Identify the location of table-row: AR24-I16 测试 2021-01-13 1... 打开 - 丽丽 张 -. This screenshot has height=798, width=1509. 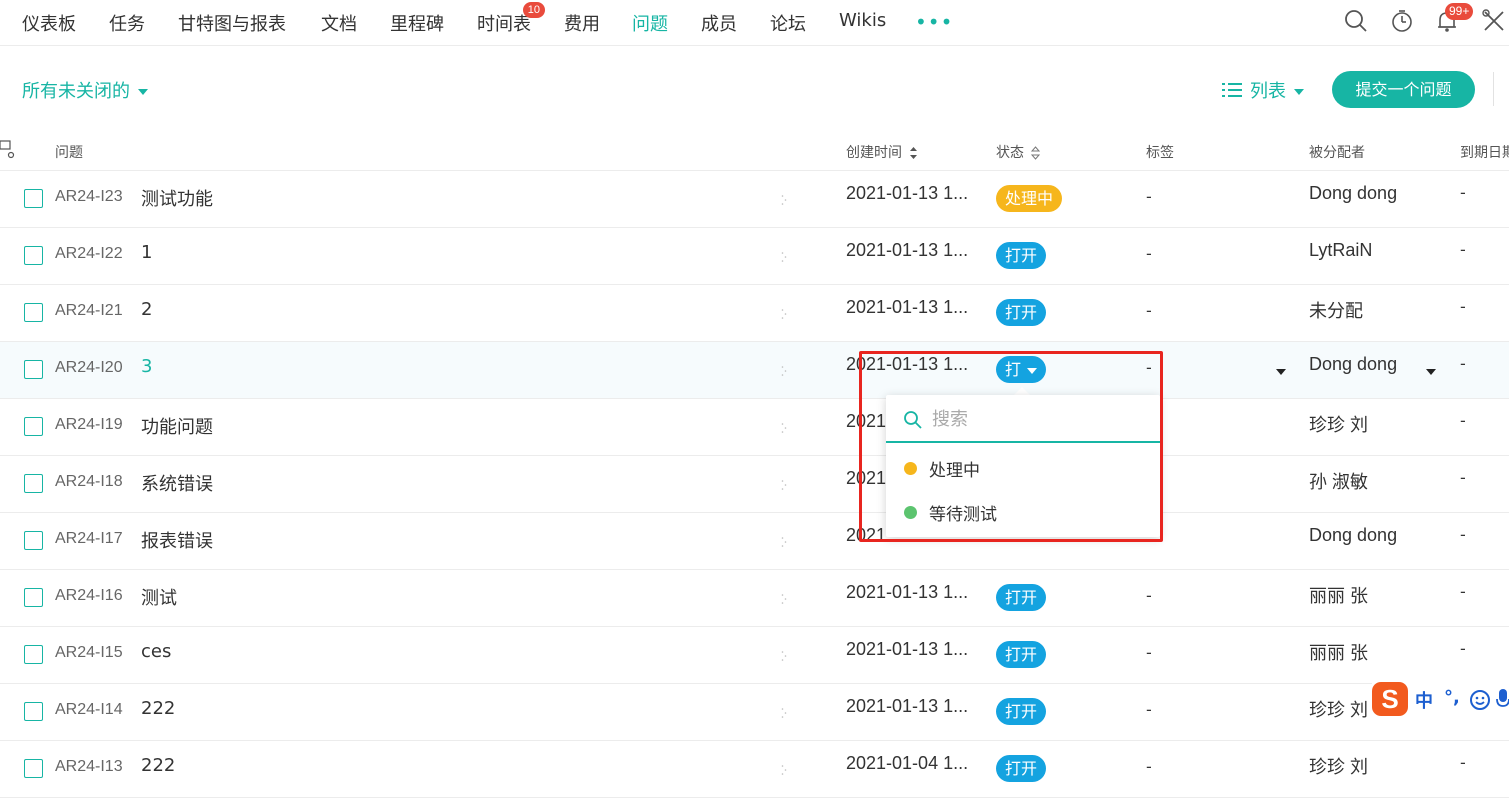
(754, 598).